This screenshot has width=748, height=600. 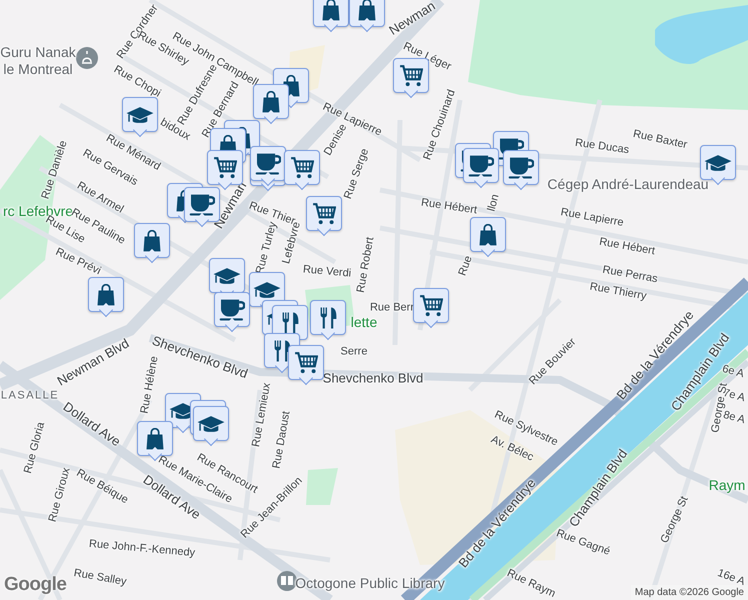 I want to click on street-label: Serre, so click(x=354, y=352).